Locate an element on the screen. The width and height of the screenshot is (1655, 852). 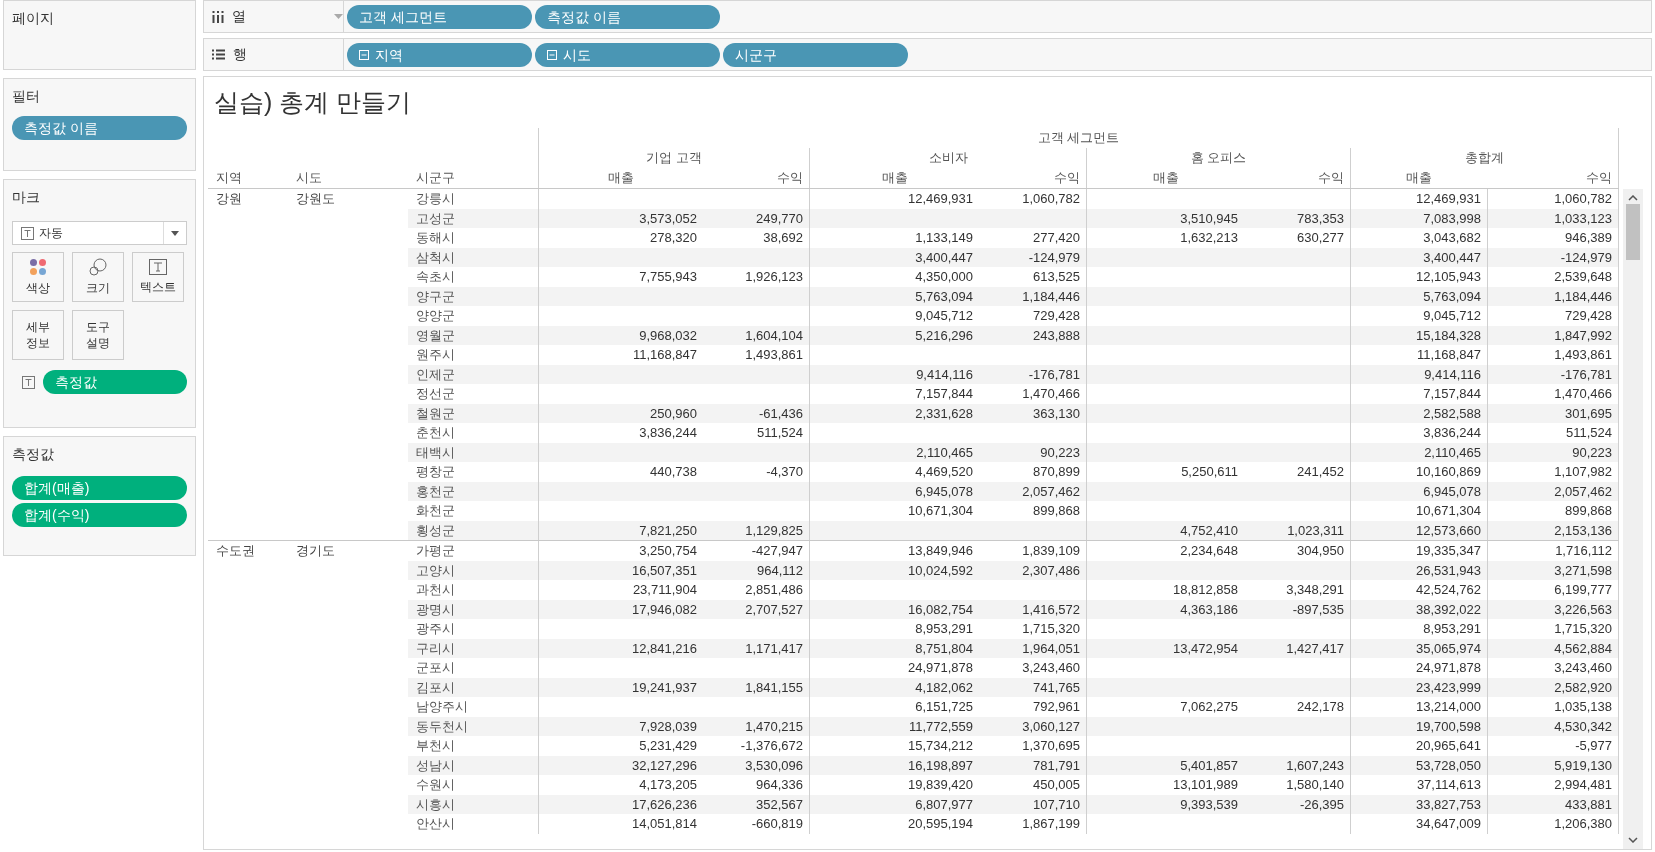
table-cell: 1,493,861 is located at coordinates (774, 354).